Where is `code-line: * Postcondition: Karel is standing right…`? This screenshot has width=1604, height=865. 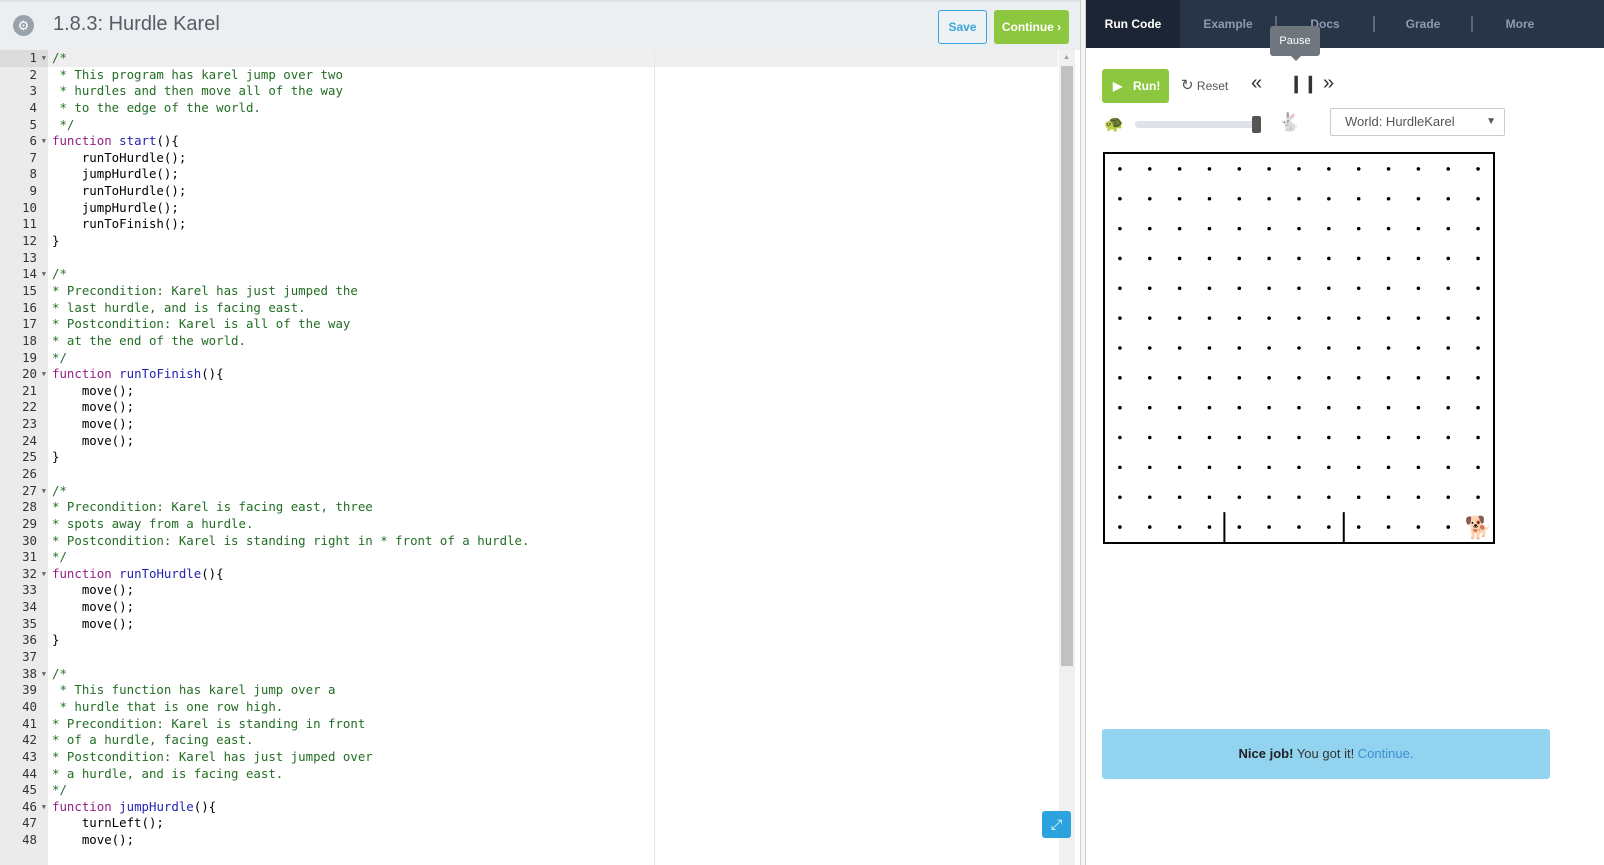
code-line: * Postcondition: Karel is standing right… is located at coordinates (553, 541).